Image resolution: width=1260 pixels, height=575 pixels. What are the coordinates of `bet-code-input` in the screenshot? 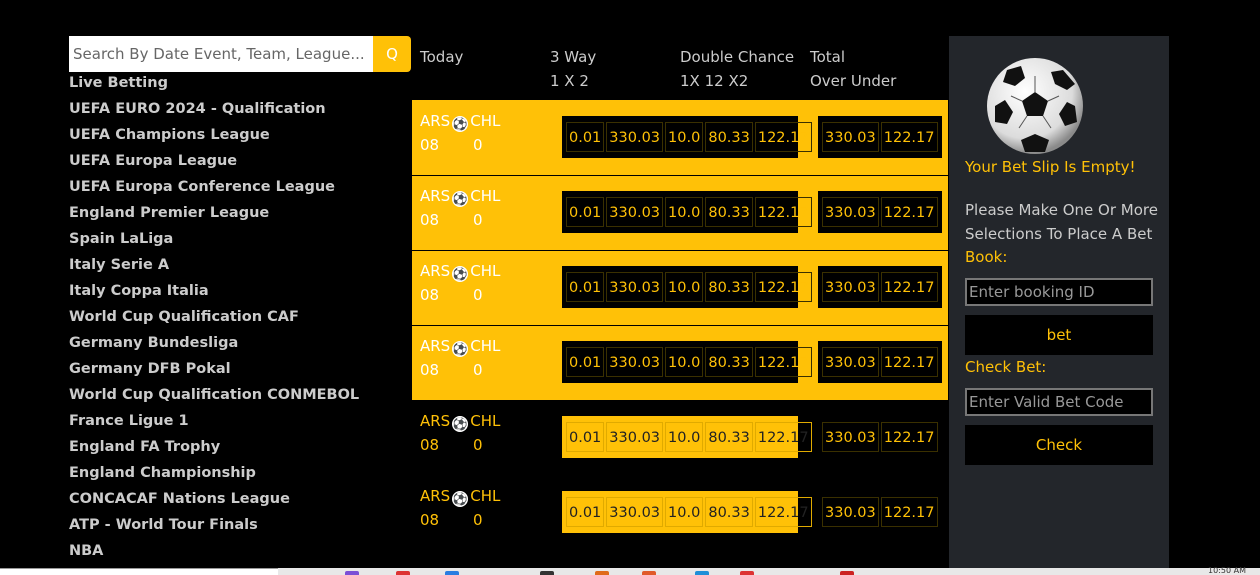 It's located at (1059, 402).